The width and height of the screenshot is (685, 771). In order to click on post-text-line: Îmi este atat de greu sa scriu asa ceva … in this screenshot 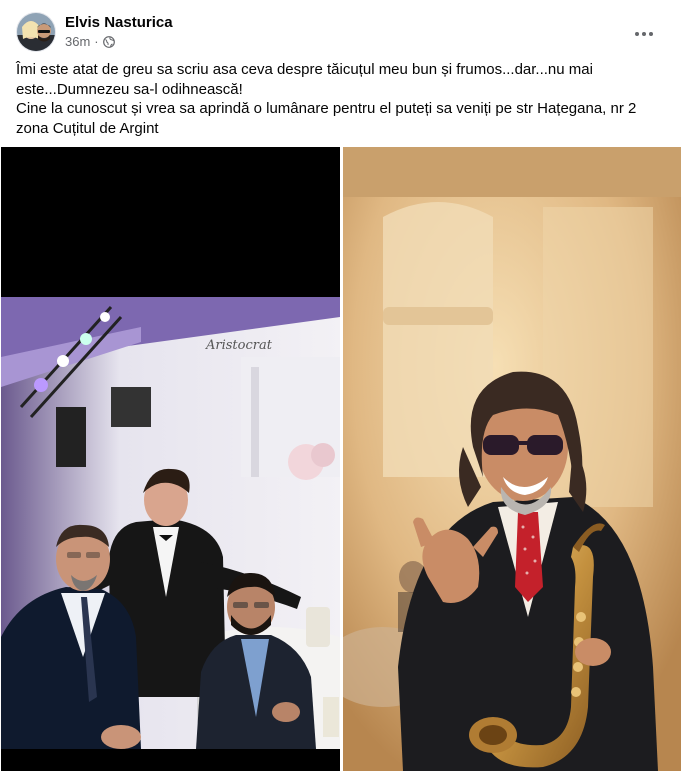, I will do `click(304, 69)`.